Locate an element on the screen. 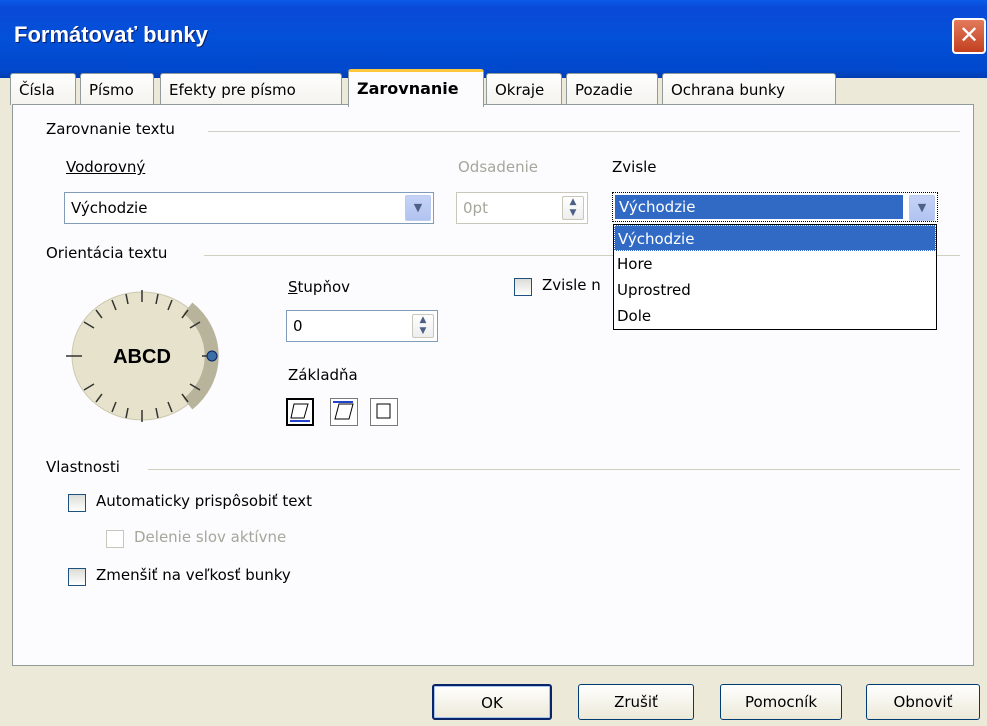  list-item: Dole is located at coordinates (775, 316).